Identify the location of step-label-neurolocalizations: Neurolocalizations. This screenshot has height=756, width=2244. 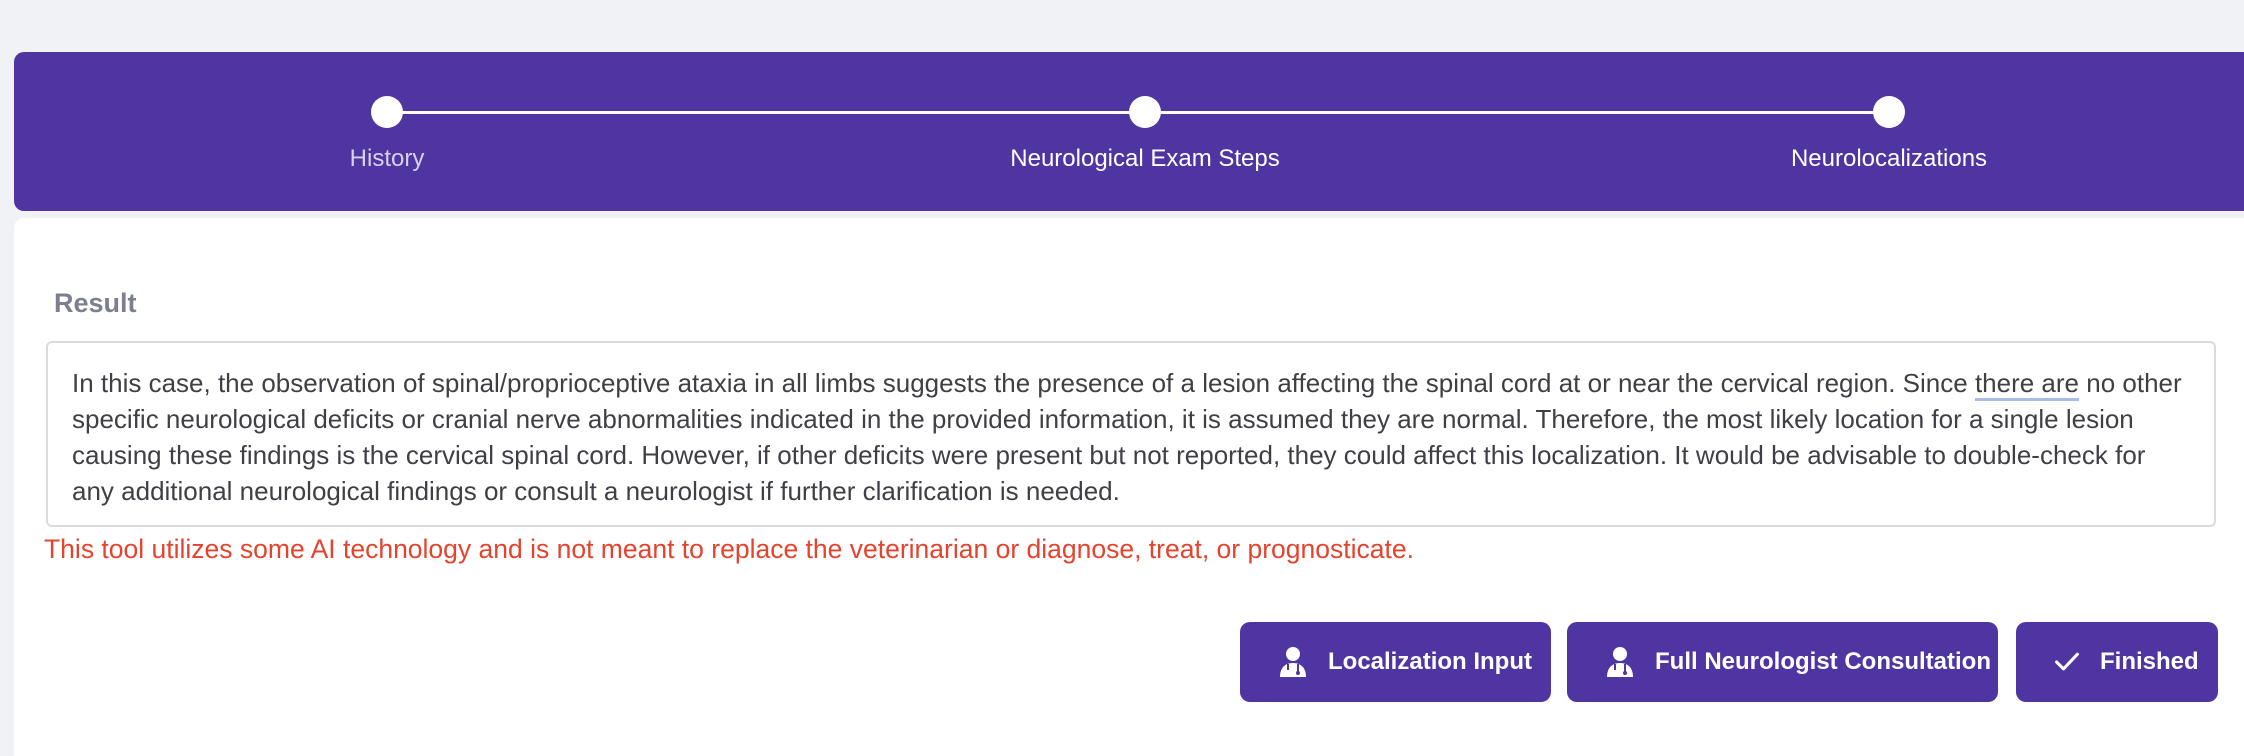
(1889, 159).